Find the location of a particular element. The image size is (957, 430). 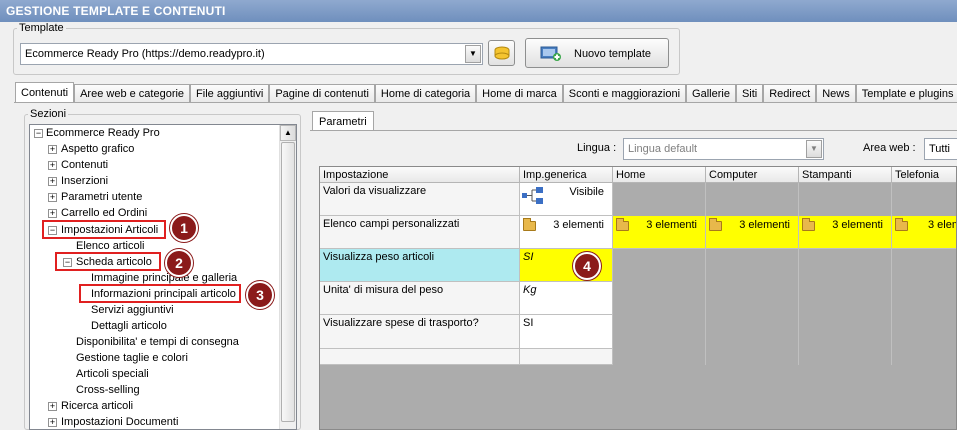

row-home-elenco-campi: 3 elementi is located at coordinates (659, 232).